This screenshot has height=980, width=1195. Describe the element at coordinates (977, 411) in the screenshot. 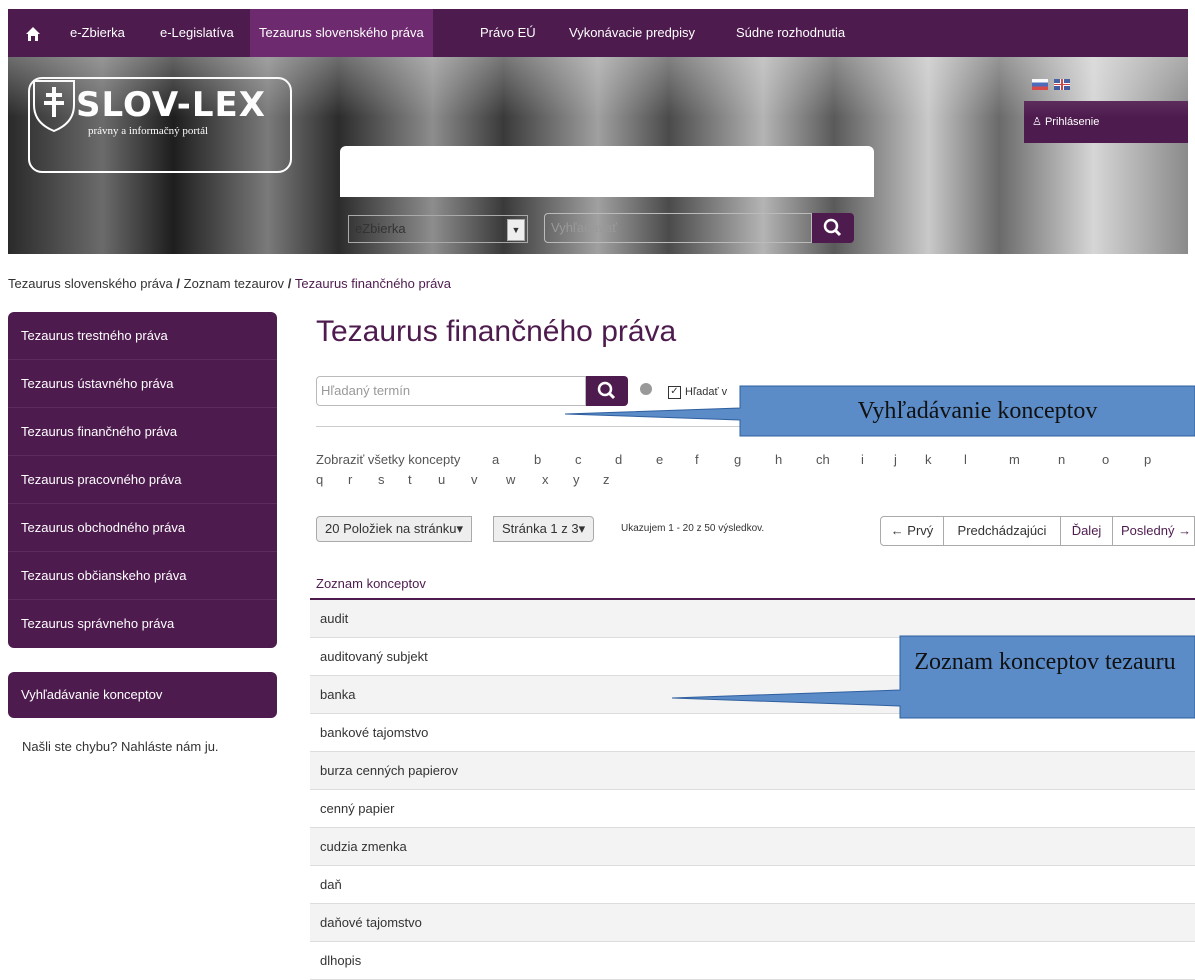

I see `callout-search: Vyhľadávanie konceptov` at that location.